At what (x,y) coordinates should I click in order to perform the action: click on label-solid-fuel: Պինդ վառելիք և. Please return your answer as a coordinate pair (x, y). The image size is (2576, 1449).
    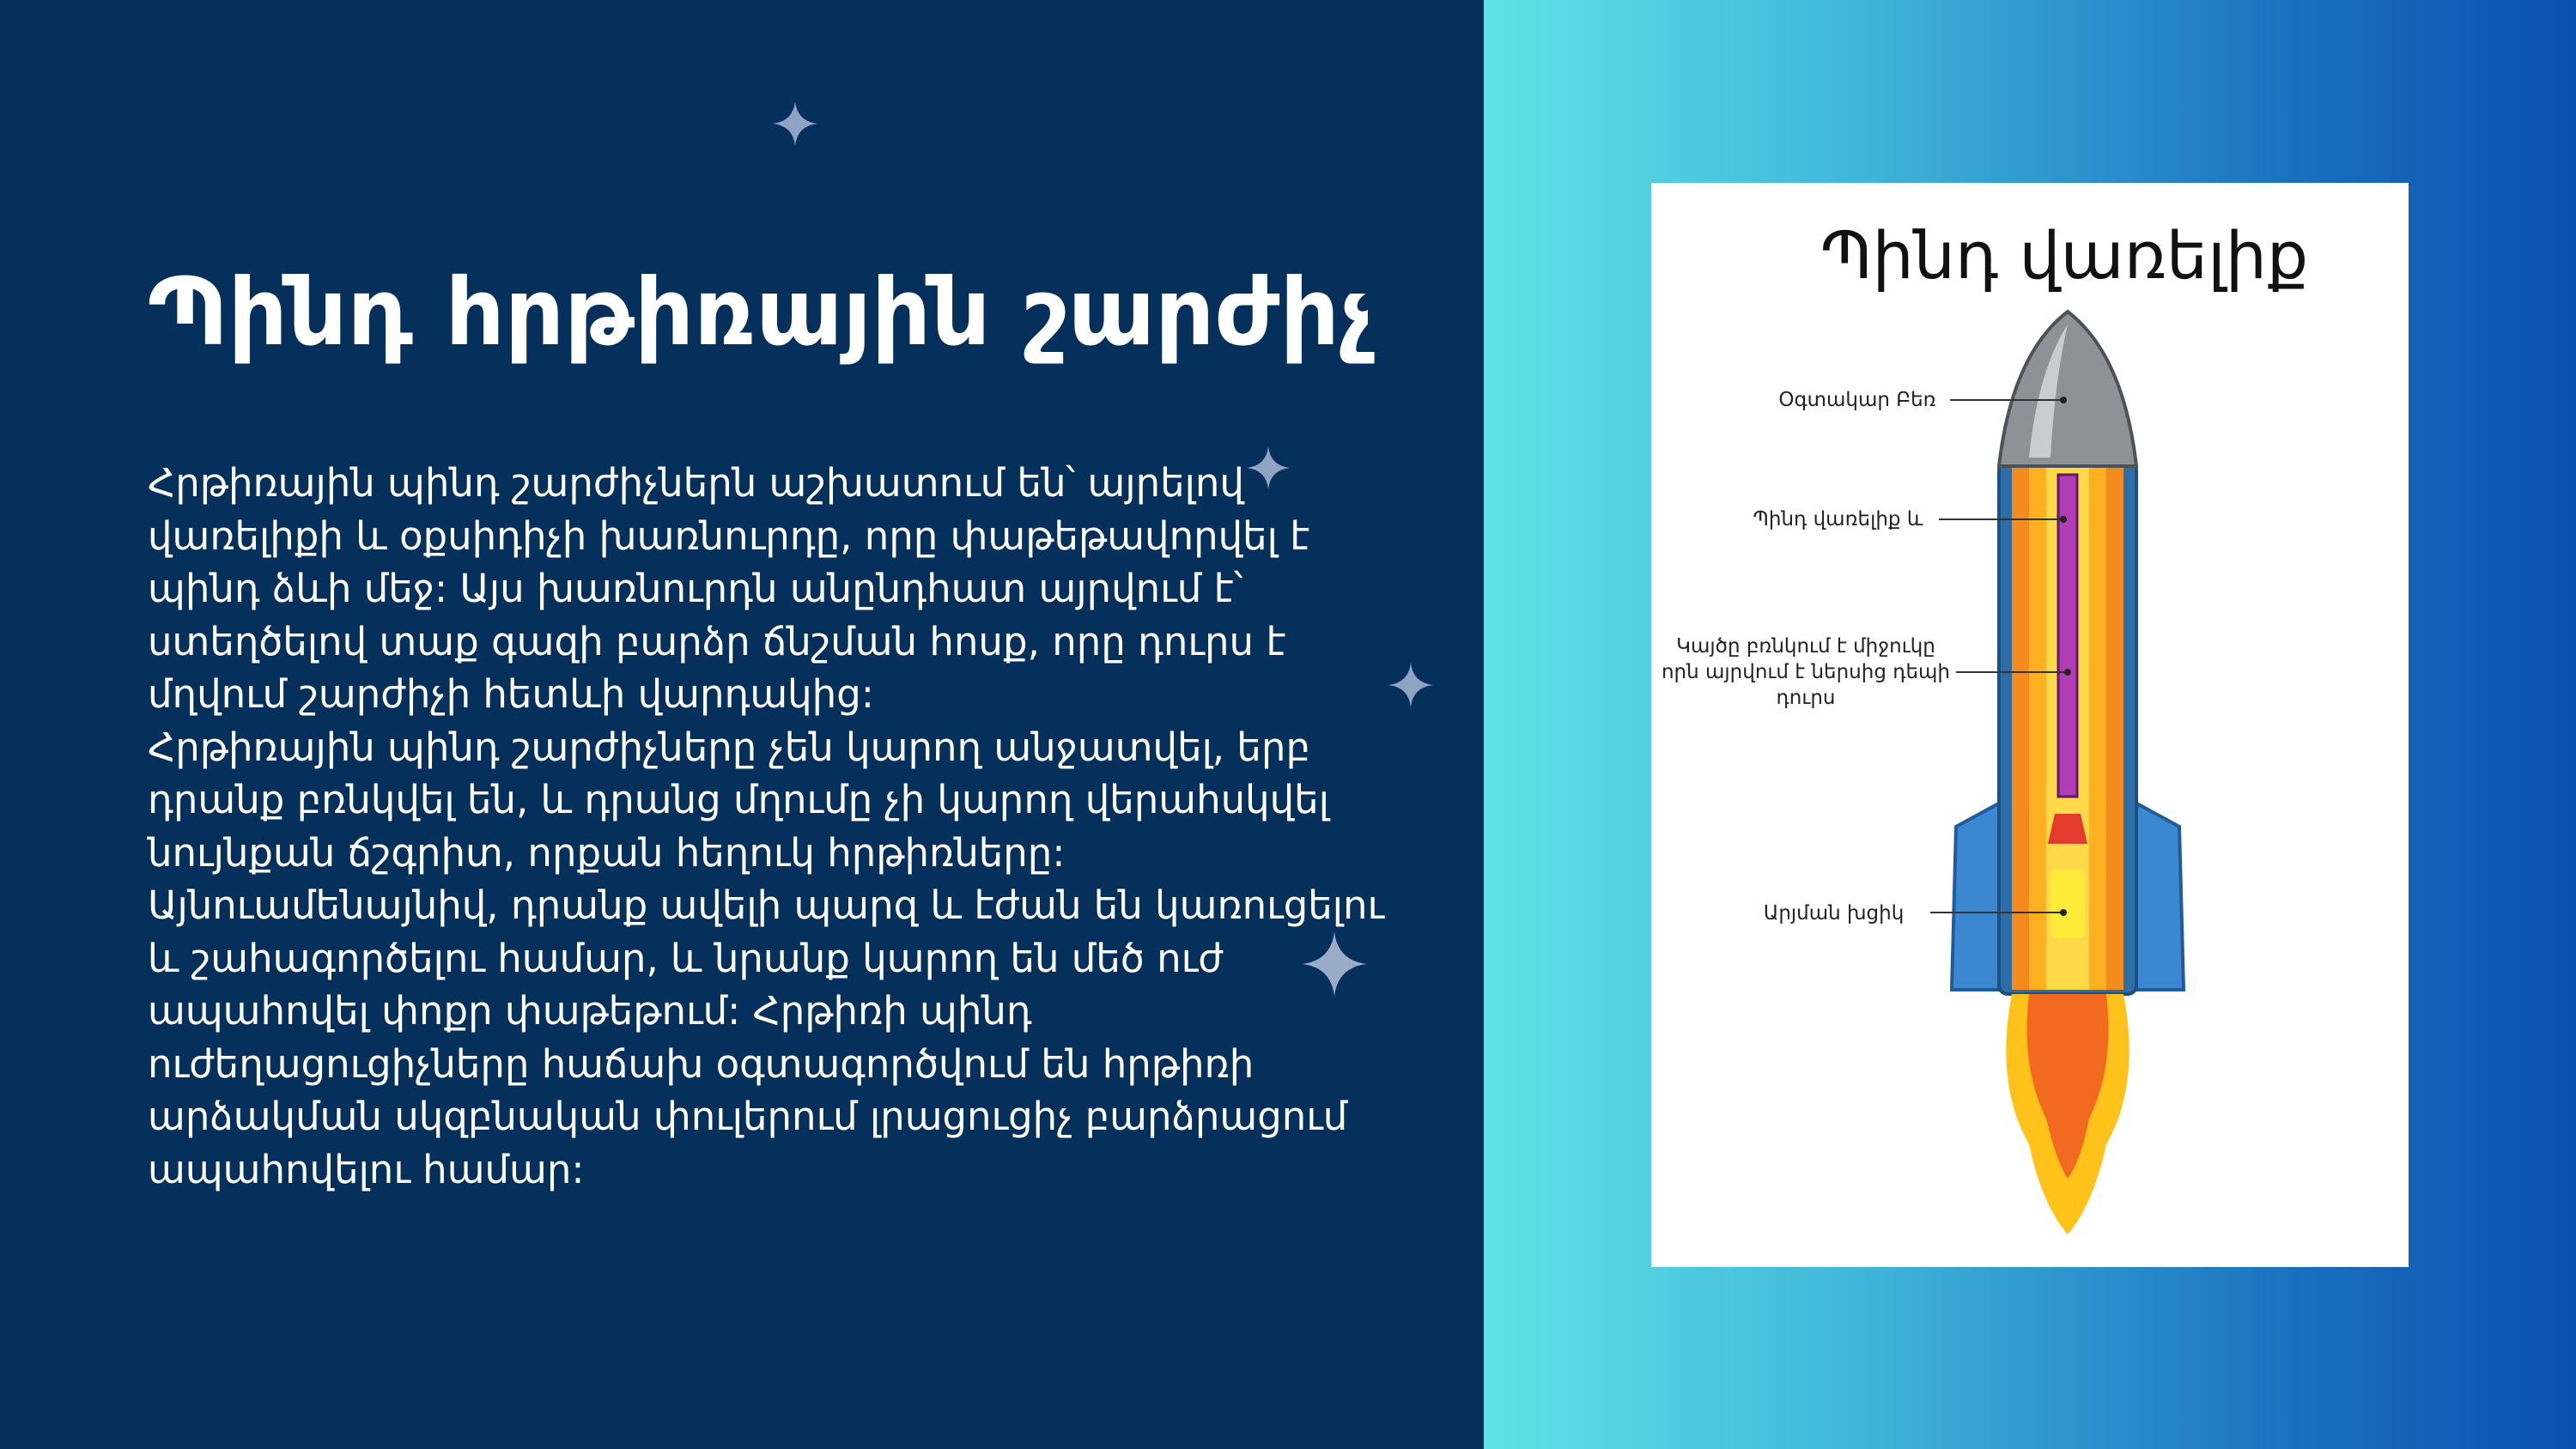
    Looking at the image, I should click on (1838, 519).